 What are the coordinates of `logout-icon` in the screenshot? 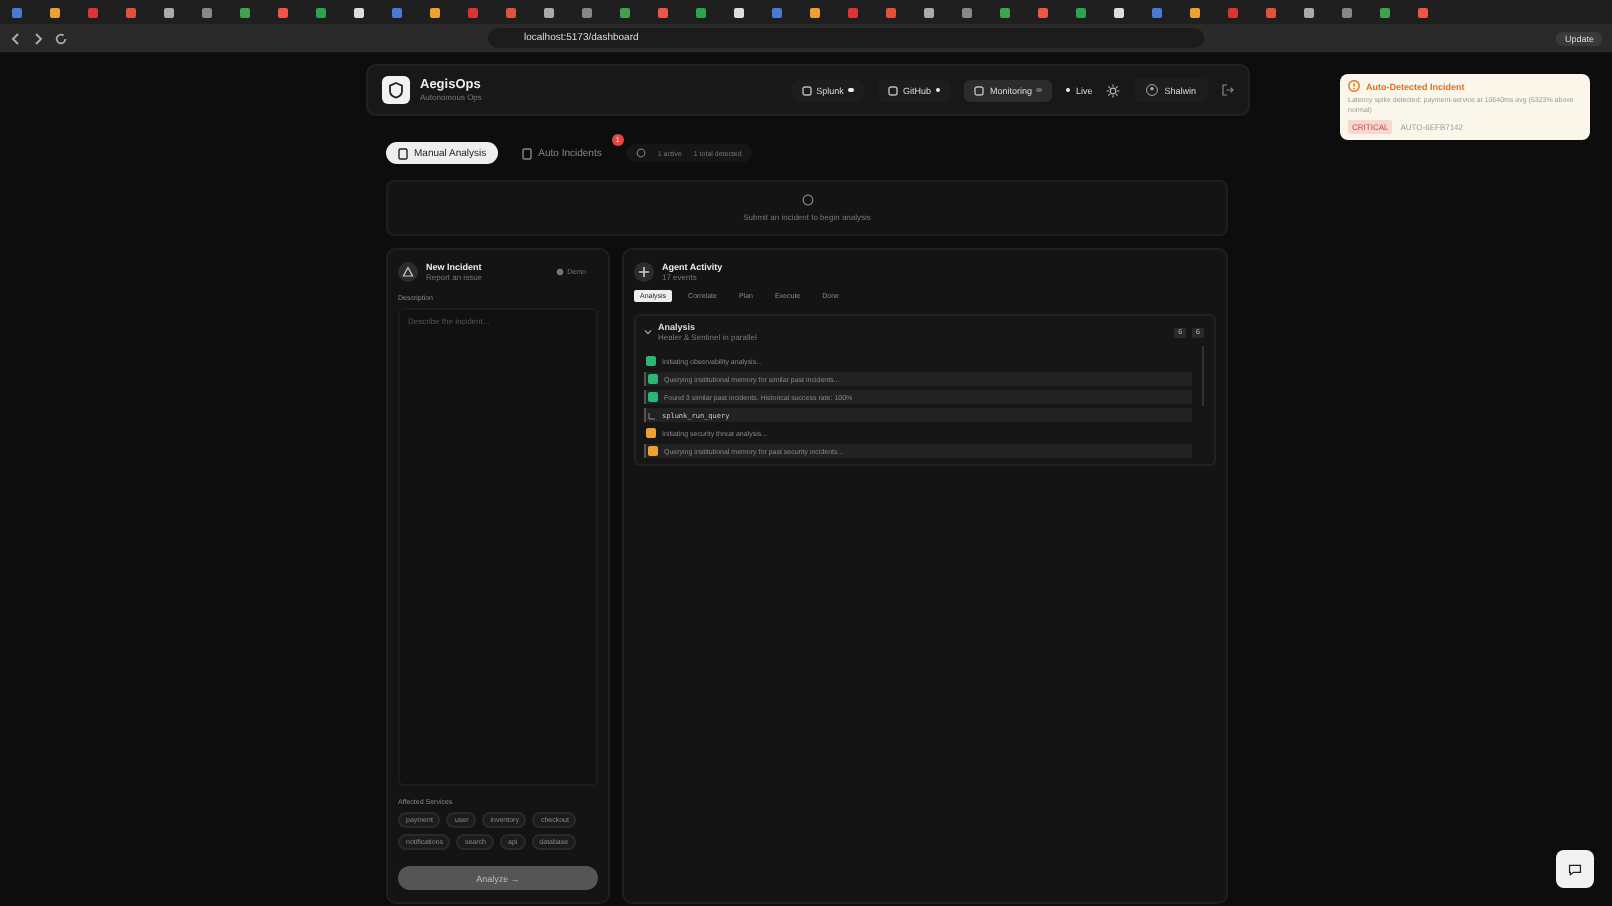 It's located at (1228, 90).